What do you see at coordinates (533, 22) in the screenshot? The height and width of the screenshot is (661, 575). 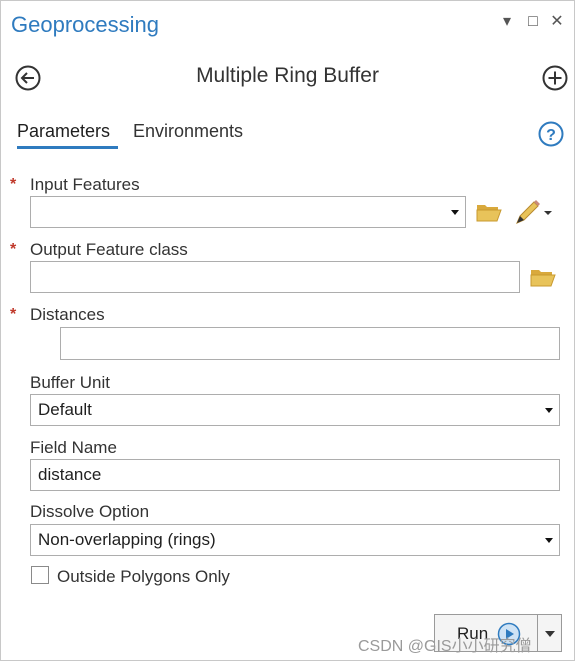 I see `maximize-button: □` at bounding box center [533, 22].